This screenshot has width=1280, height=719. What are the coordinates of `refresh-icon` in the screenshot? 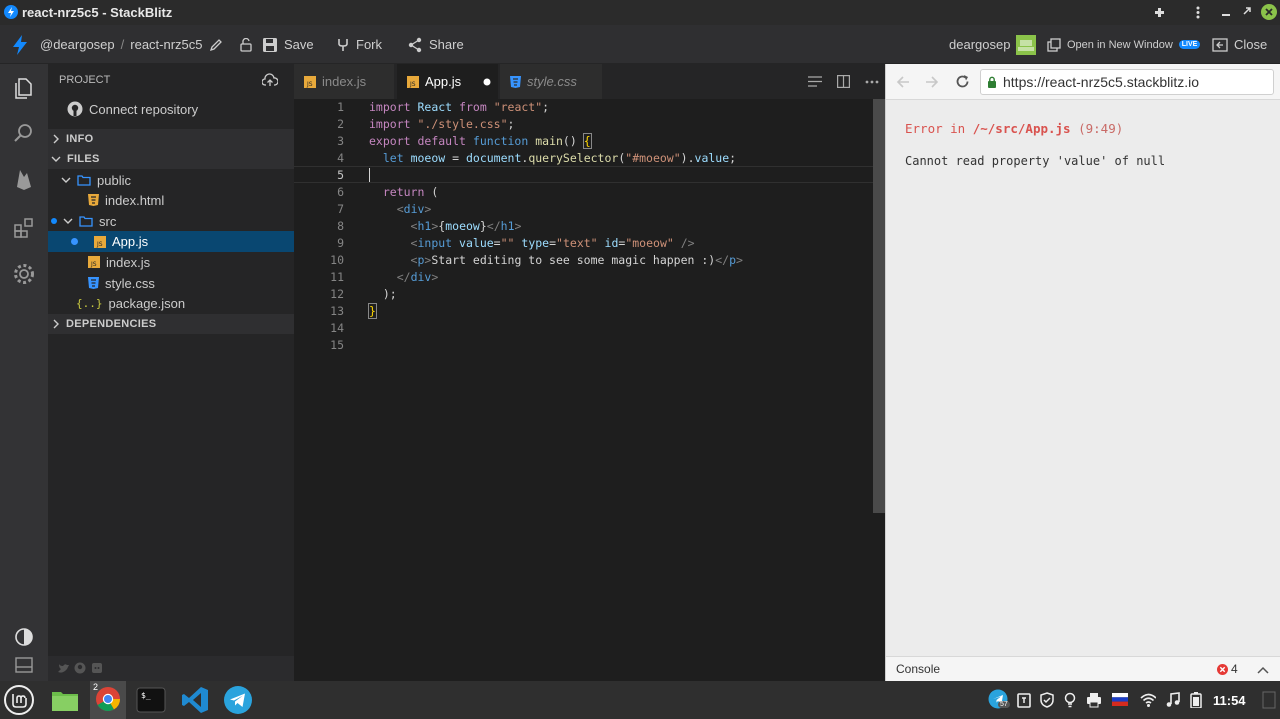 It's located at (962, 81).